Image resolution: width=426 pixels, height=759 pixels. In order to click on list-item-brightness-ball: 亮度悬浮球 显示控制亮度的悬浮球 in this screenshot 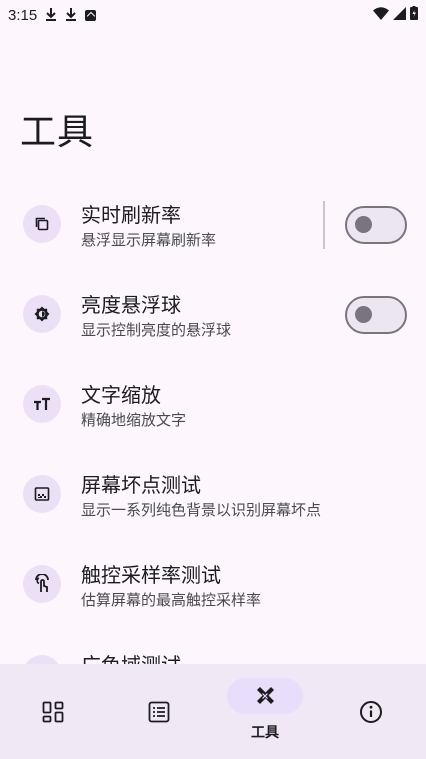, I will do `click(213, 313)`.